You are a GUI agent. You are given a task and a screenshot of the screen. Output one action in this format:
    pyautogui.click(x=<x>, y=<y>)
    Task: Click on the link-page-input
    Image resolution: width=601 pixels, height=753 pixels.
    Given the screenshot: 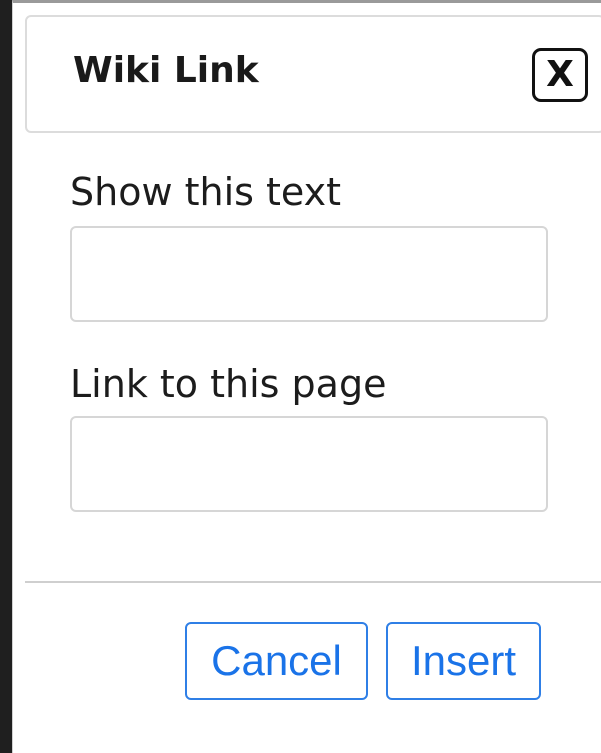 What is the action you would take?
    pyautogui.click(x=309, y=464)
    